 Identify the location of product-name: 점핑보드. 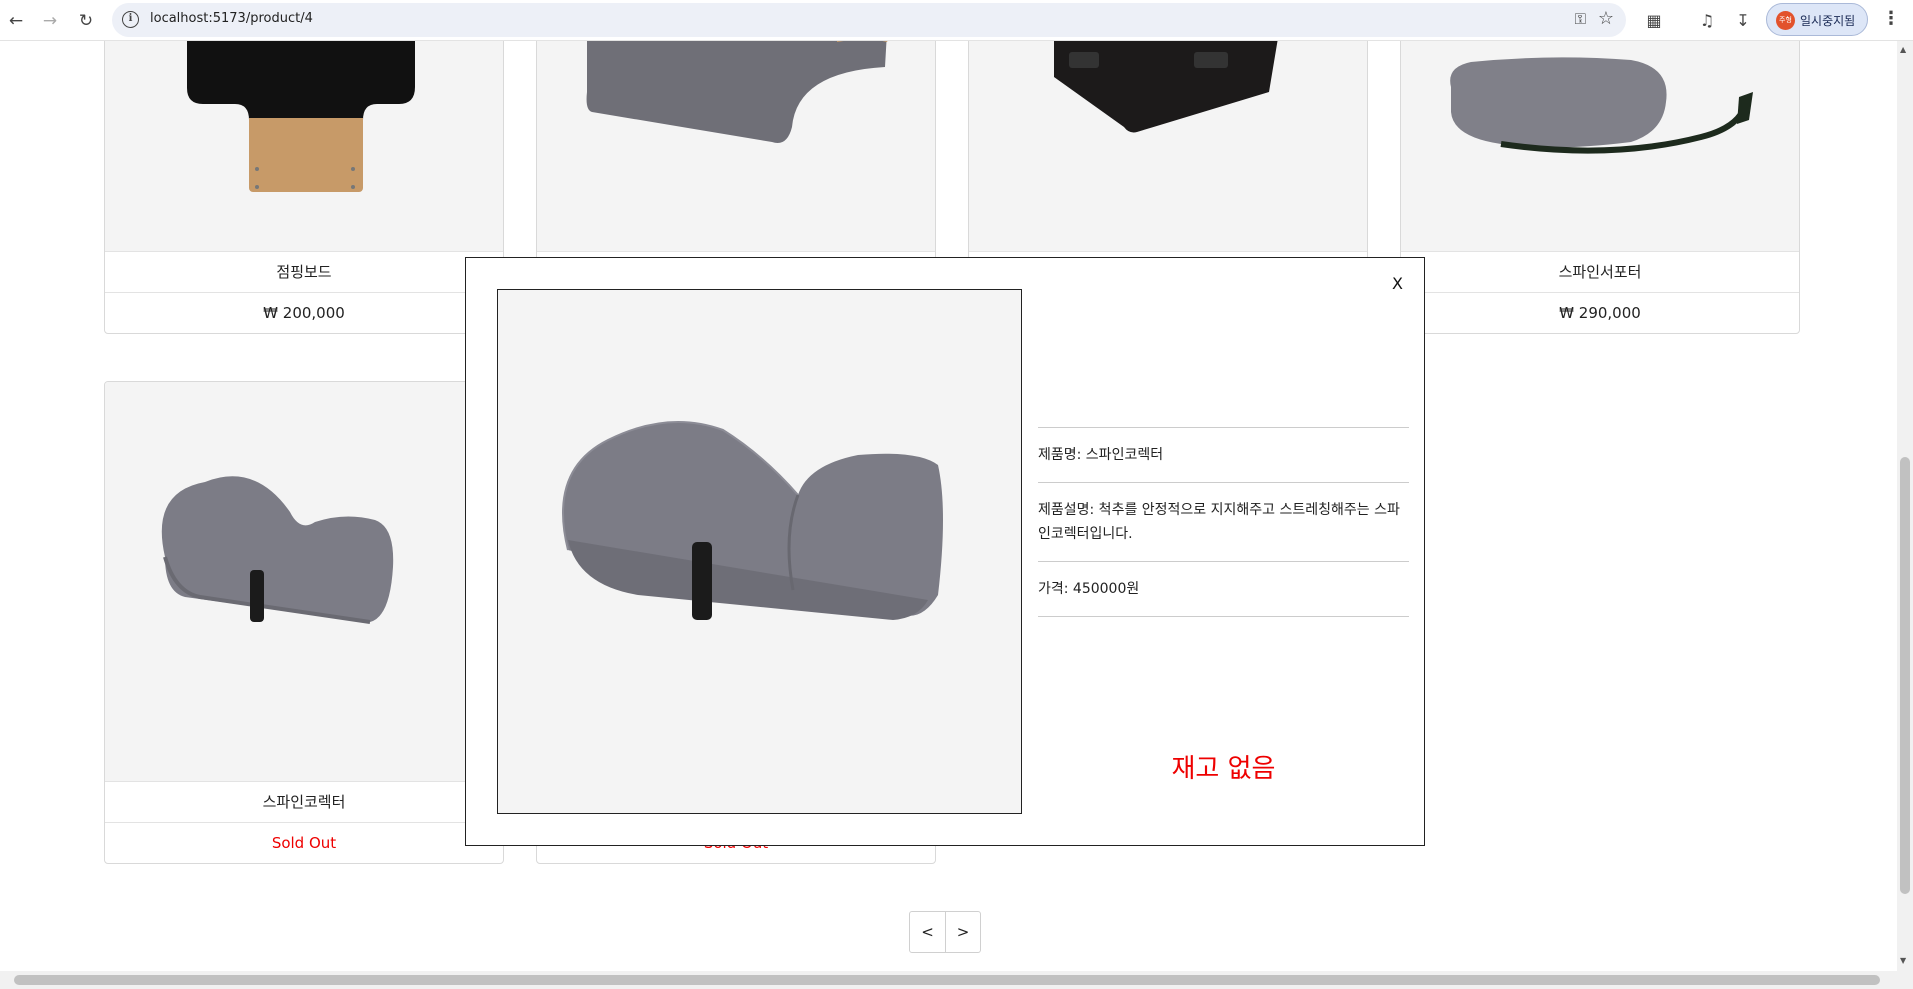
(304, 271).